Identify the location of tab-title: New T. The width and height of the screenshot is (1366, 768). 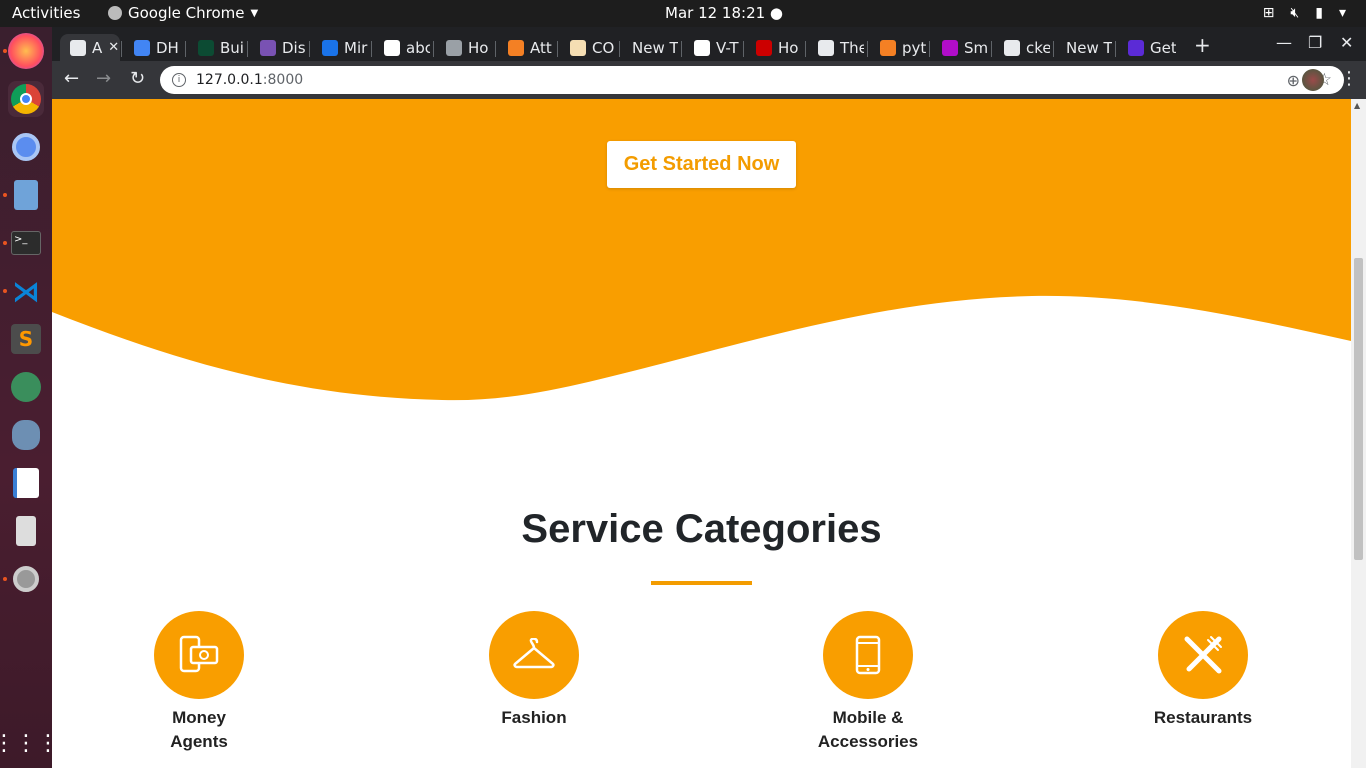
(655, 47).